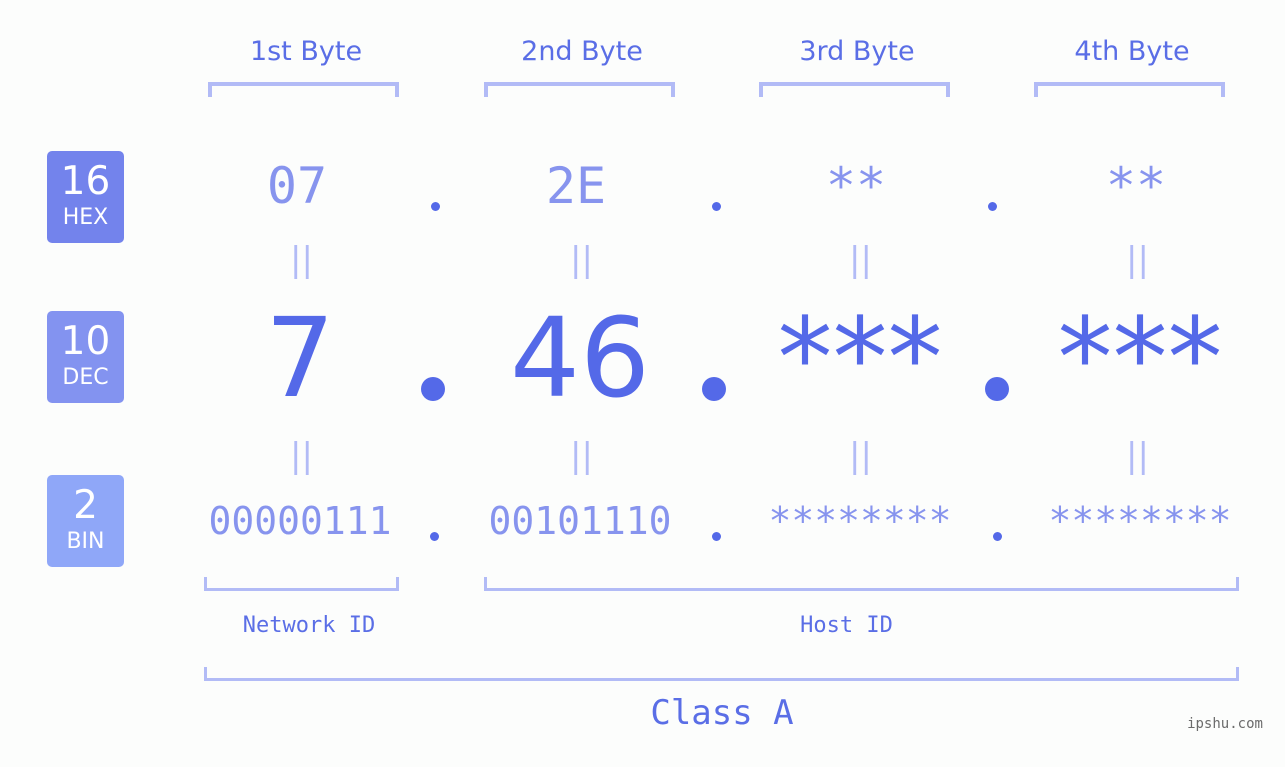 This screenshot has height=767, width=1285. What do you see at coordinates (1132, 51) in the screenshot?
I see `byte-header-4: 4th Byte` at bounding box center [1132, 51].